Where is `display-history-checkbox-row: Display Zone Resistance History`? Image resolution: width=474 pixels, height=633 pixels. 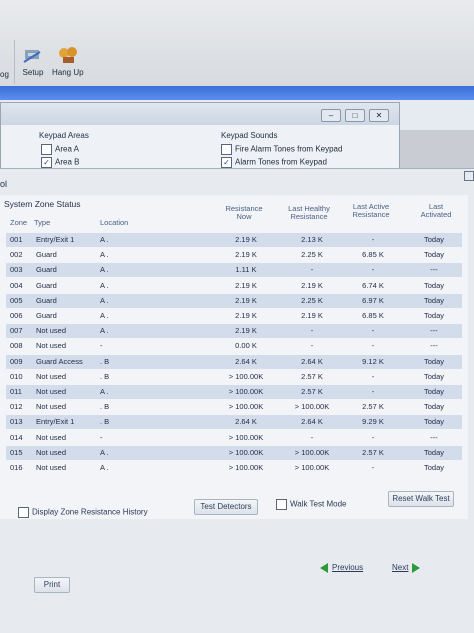 display-history-checkbox-row: Display Zone Resistance History is located at coordinates (83, 512).